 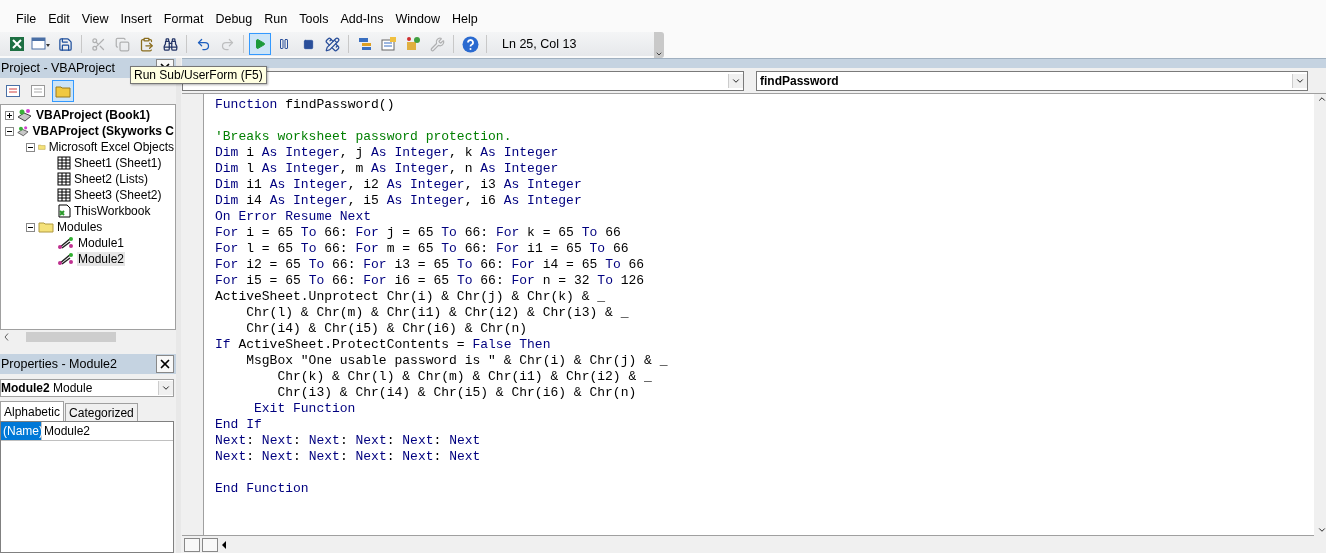 I want to click on code-line: For i = 65 To 66: For j = 65 To 66: For k = 65 To 66, so click(x=418, y=233).